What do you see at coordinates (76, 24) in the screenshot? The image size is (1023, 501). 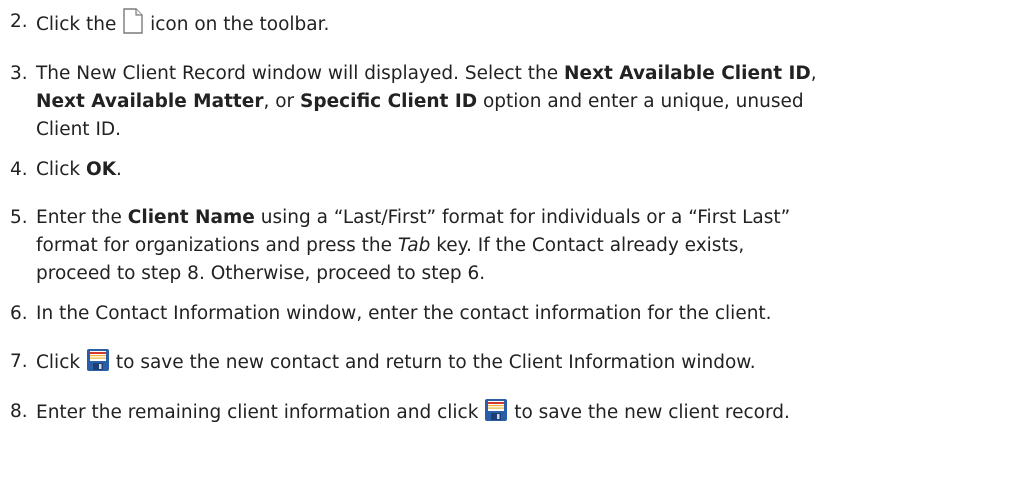 I see `step-text: Click the` at bounding box center [76, 24].